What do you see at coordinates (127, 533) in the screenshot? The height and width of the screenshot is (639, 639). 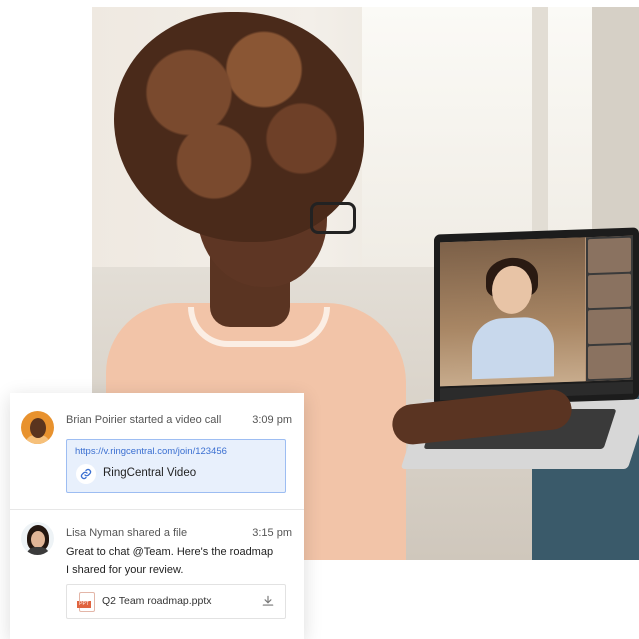 I see `message-sender: Lisa Nyman shared a file` at bounding box center [127, 533].